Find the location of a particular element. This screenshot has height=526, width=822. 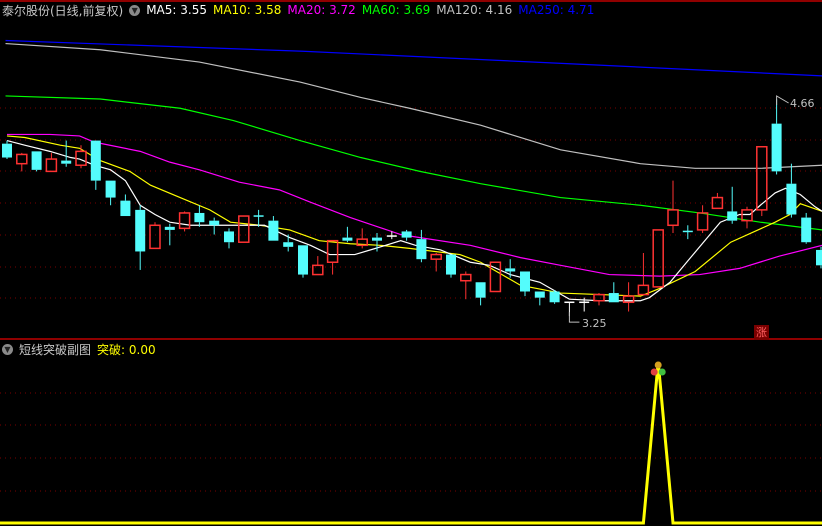

high-price-label: 4.66 is located at coordinates (802, 103).